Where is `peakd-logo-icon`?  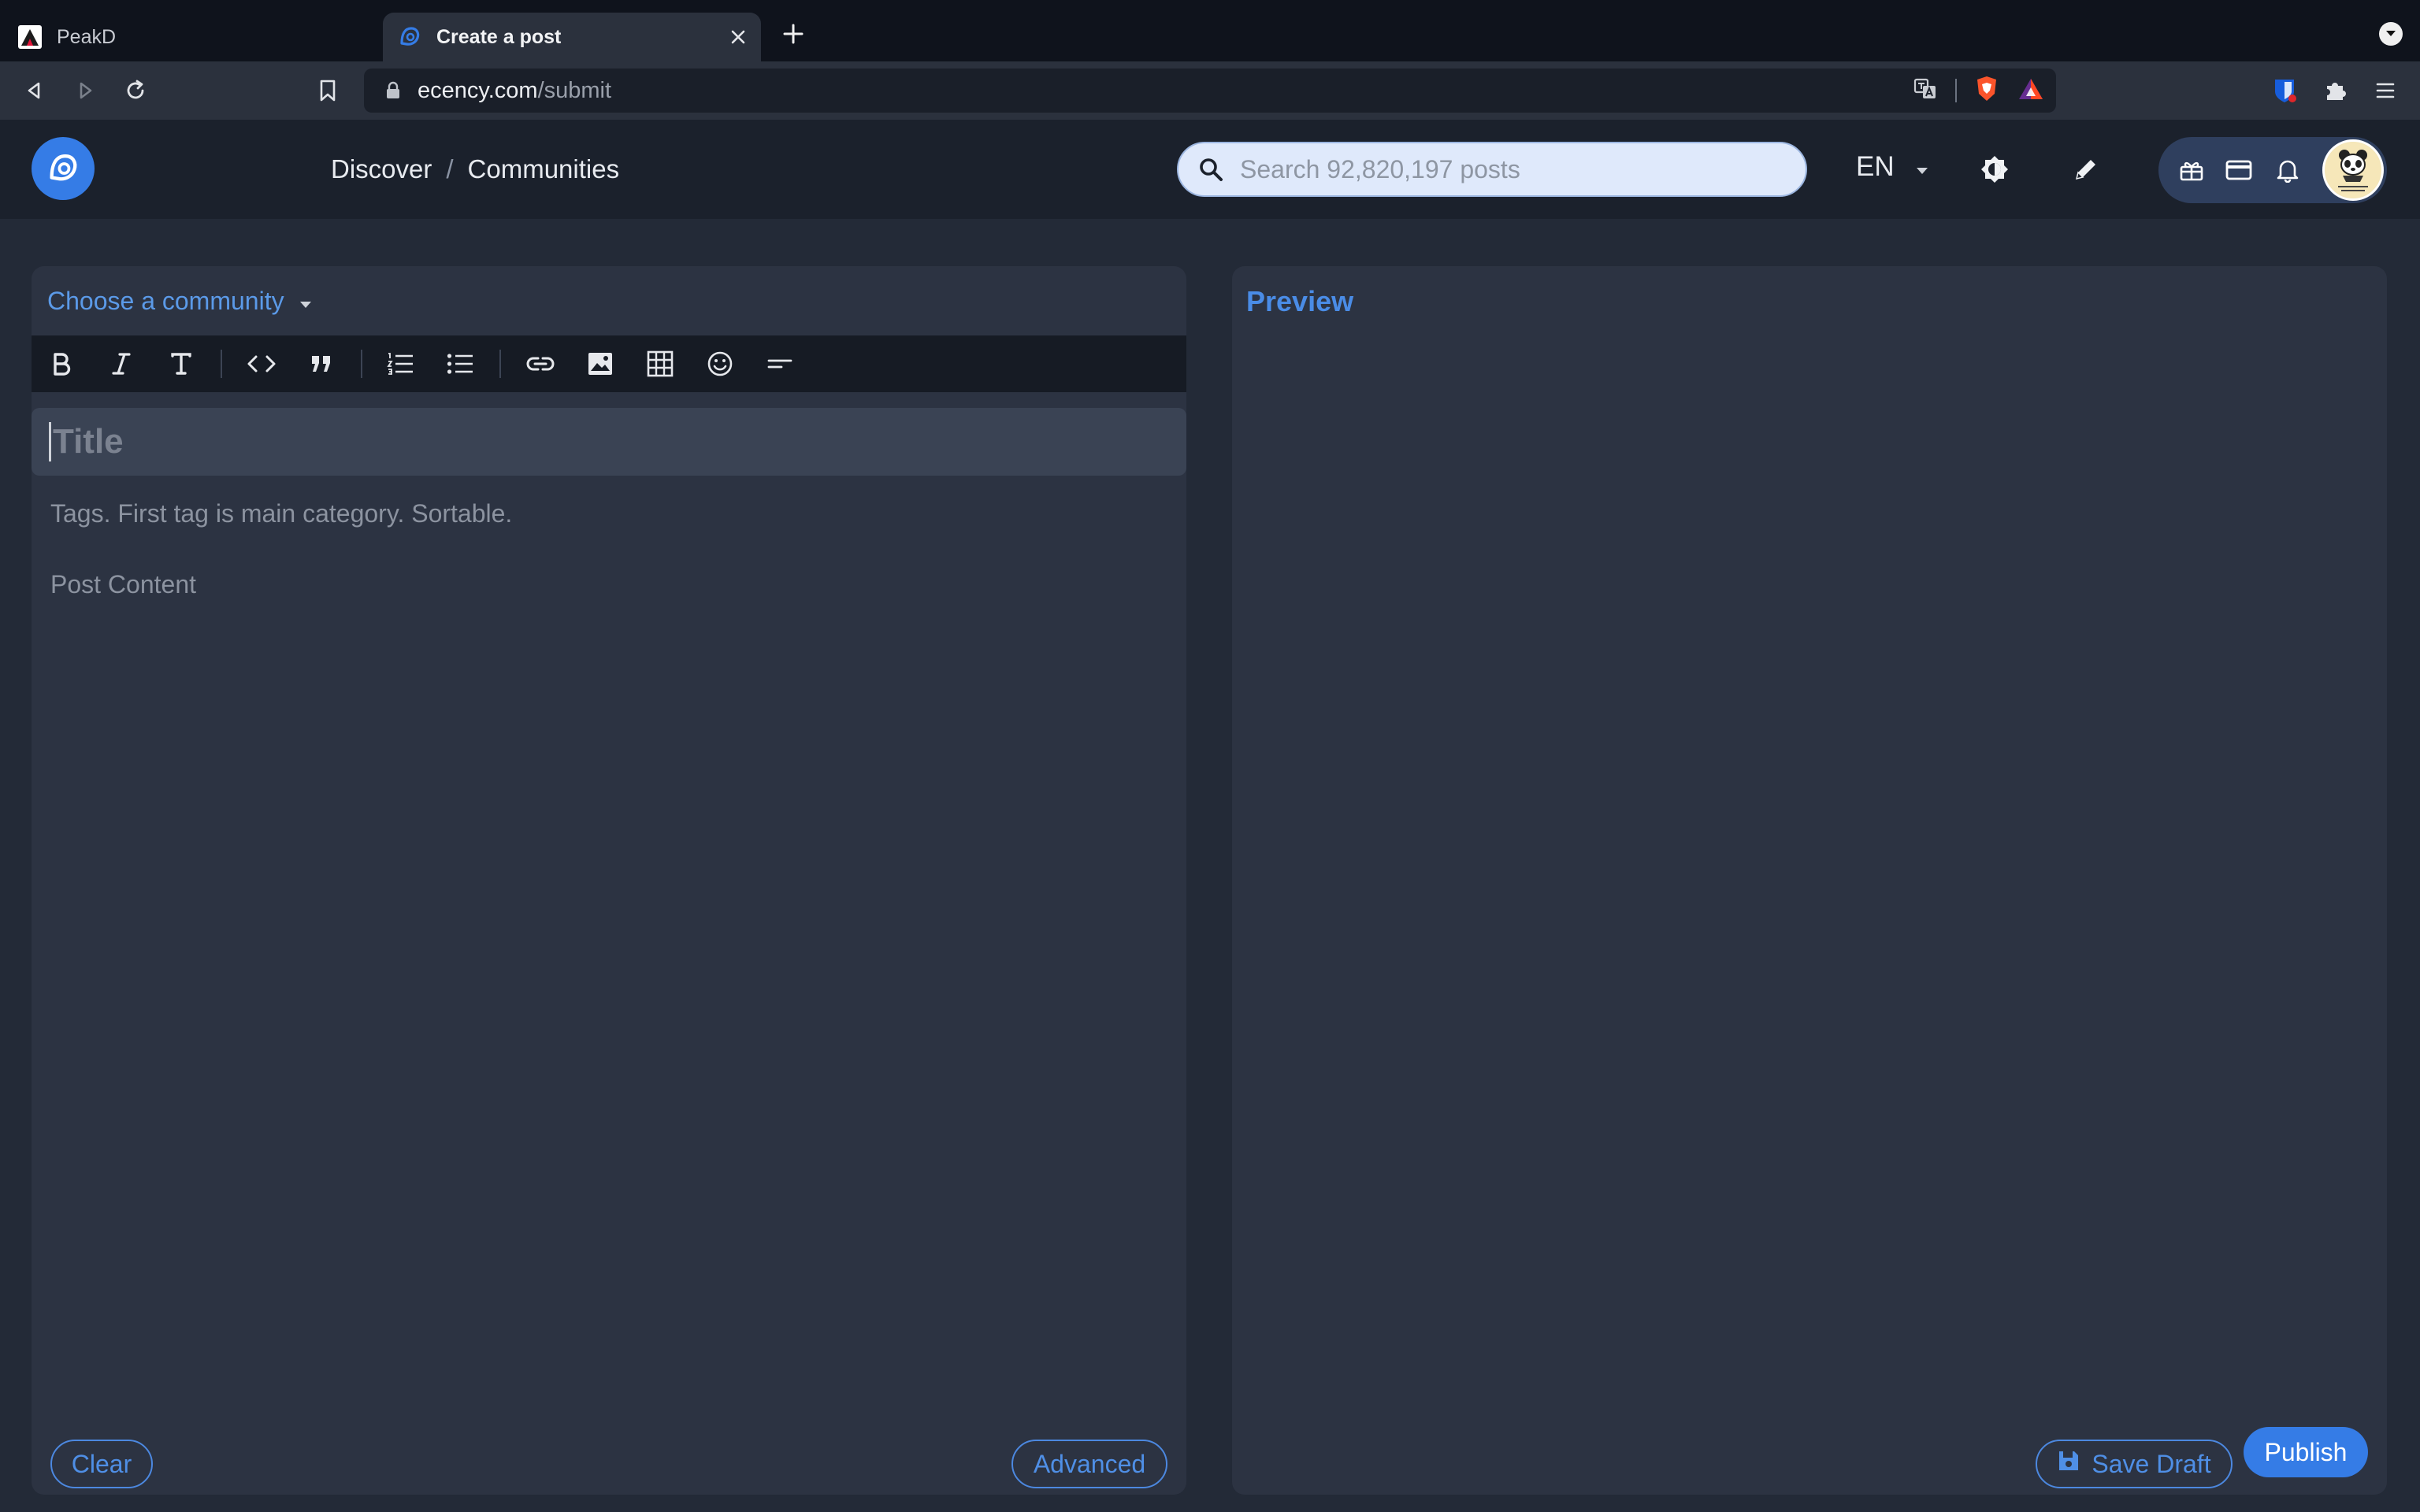
peakd-logo-icon is located at coordinates (30, 37).